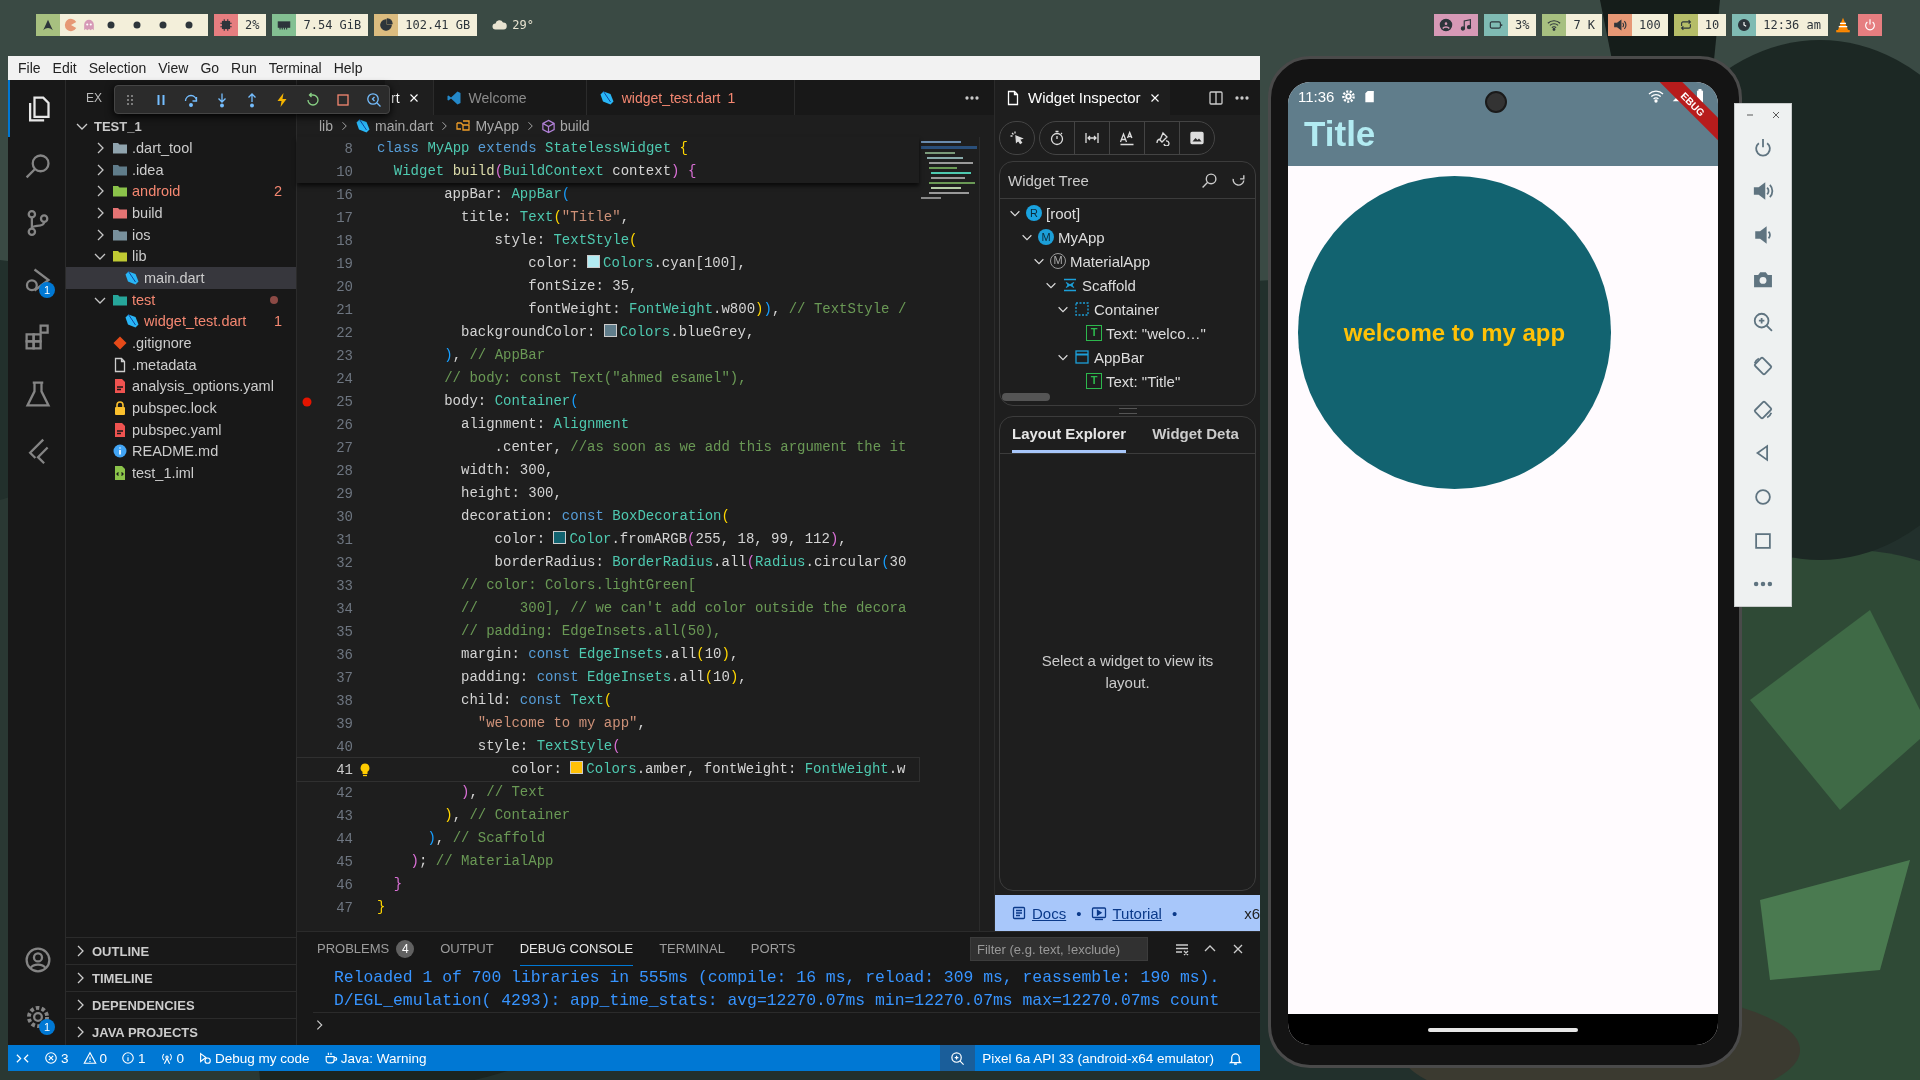 This screenshot has height=1080, width=1920. Describe the element at coordinates (576, 949) in the screenshot. I see `panel-tab: DEBUG CONSOLE` at that location.